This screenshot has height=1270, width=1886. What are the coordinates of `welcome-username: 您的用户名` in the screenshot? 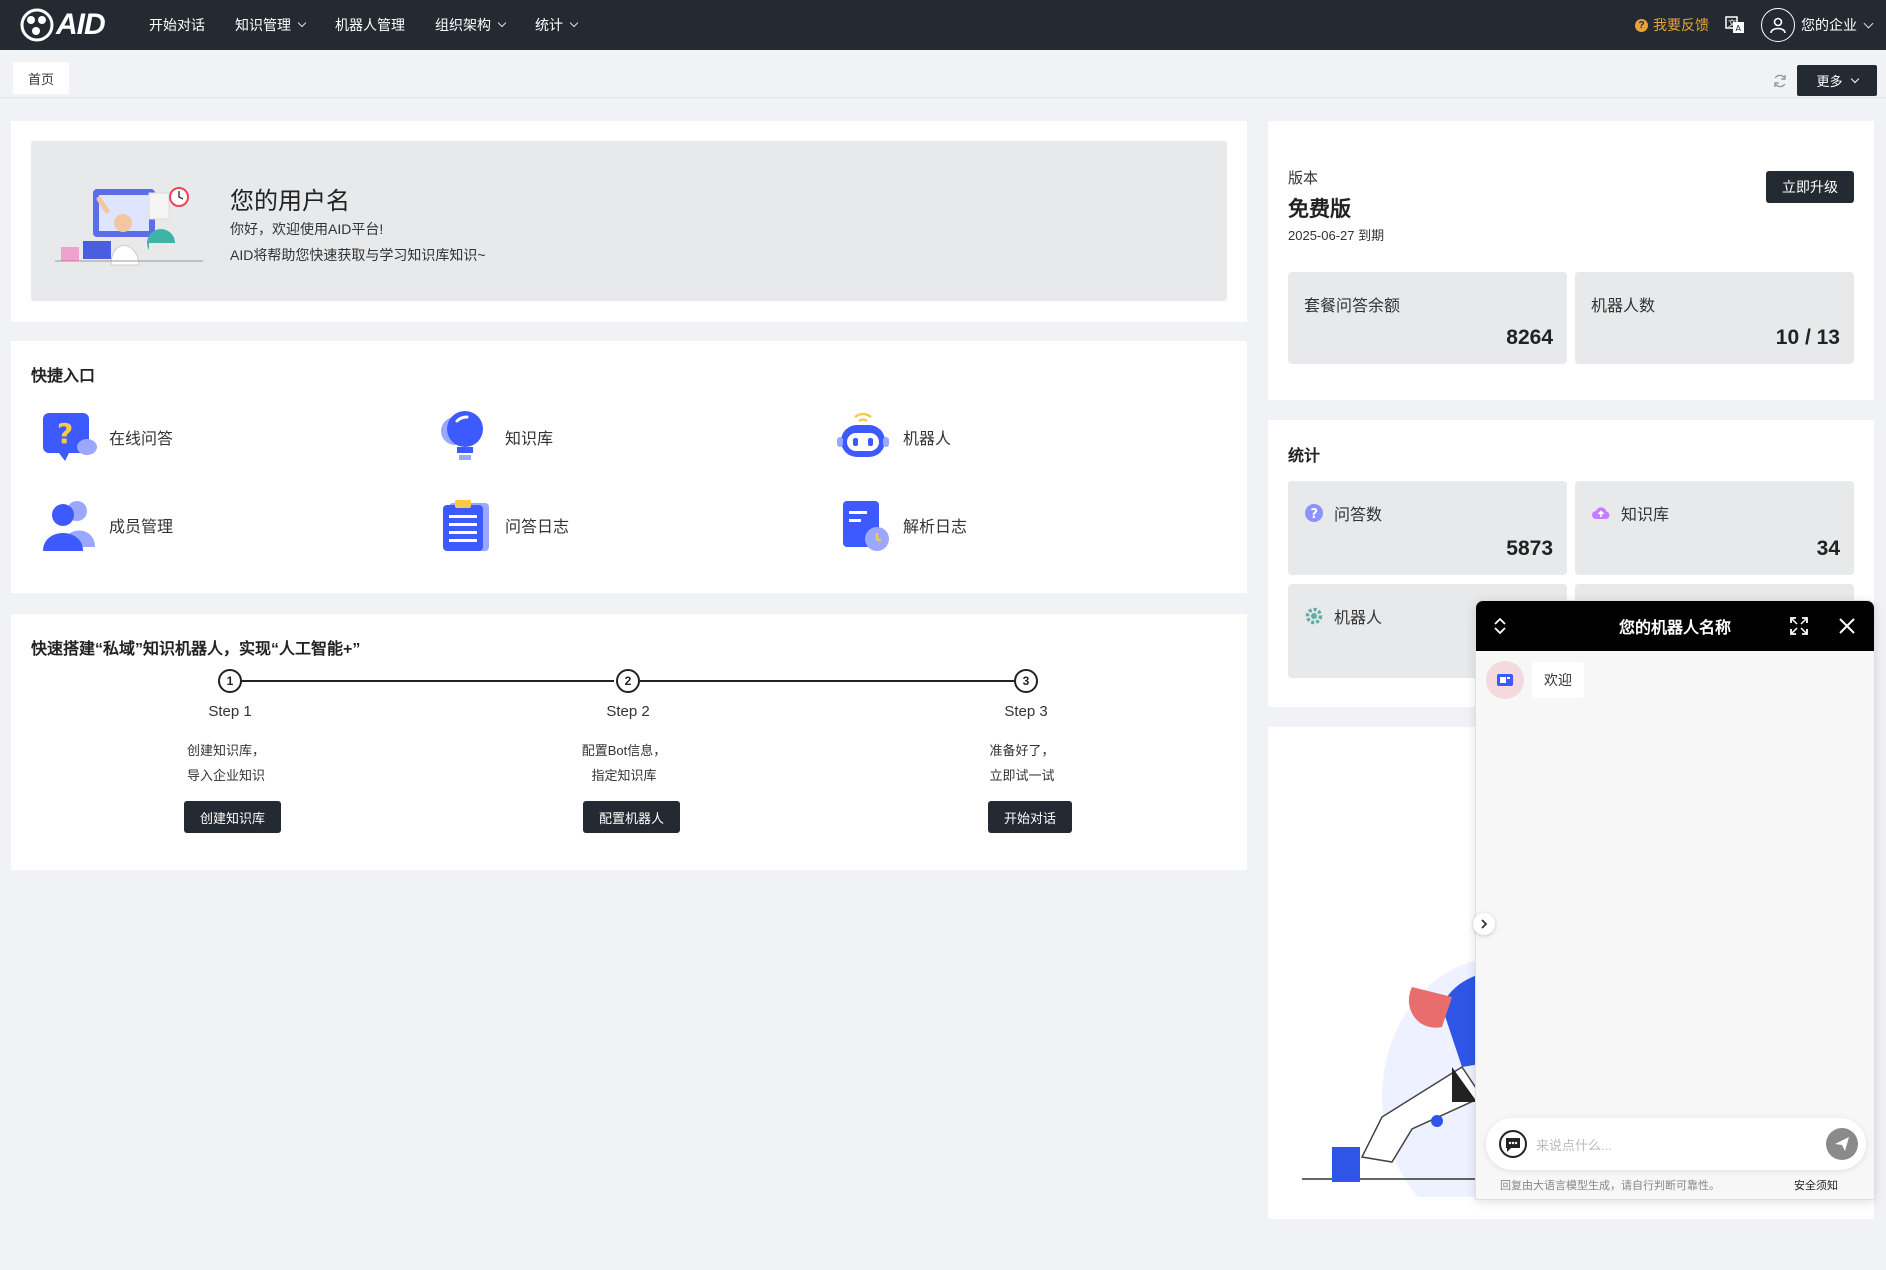 It's located at (290, 201).